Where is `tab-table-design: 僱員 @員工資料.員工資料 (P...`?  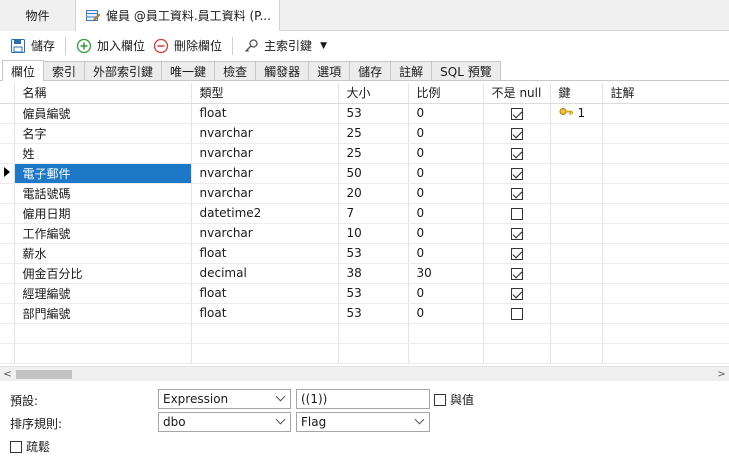 tab-table-design: 僱員 @員工資料.員工資料 (P... is located at coordinates (178, 16).